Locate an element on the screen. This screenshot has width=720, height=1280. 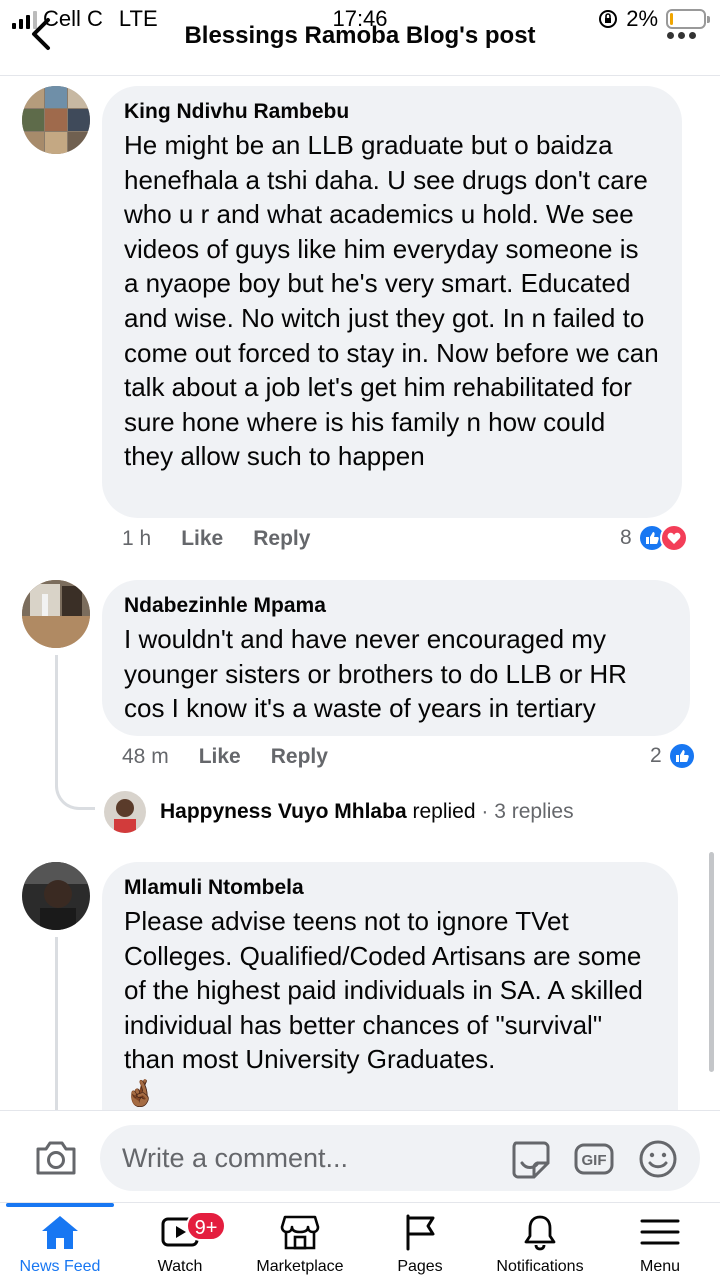
like-reaction-icon is located at coordinates (681, 756).